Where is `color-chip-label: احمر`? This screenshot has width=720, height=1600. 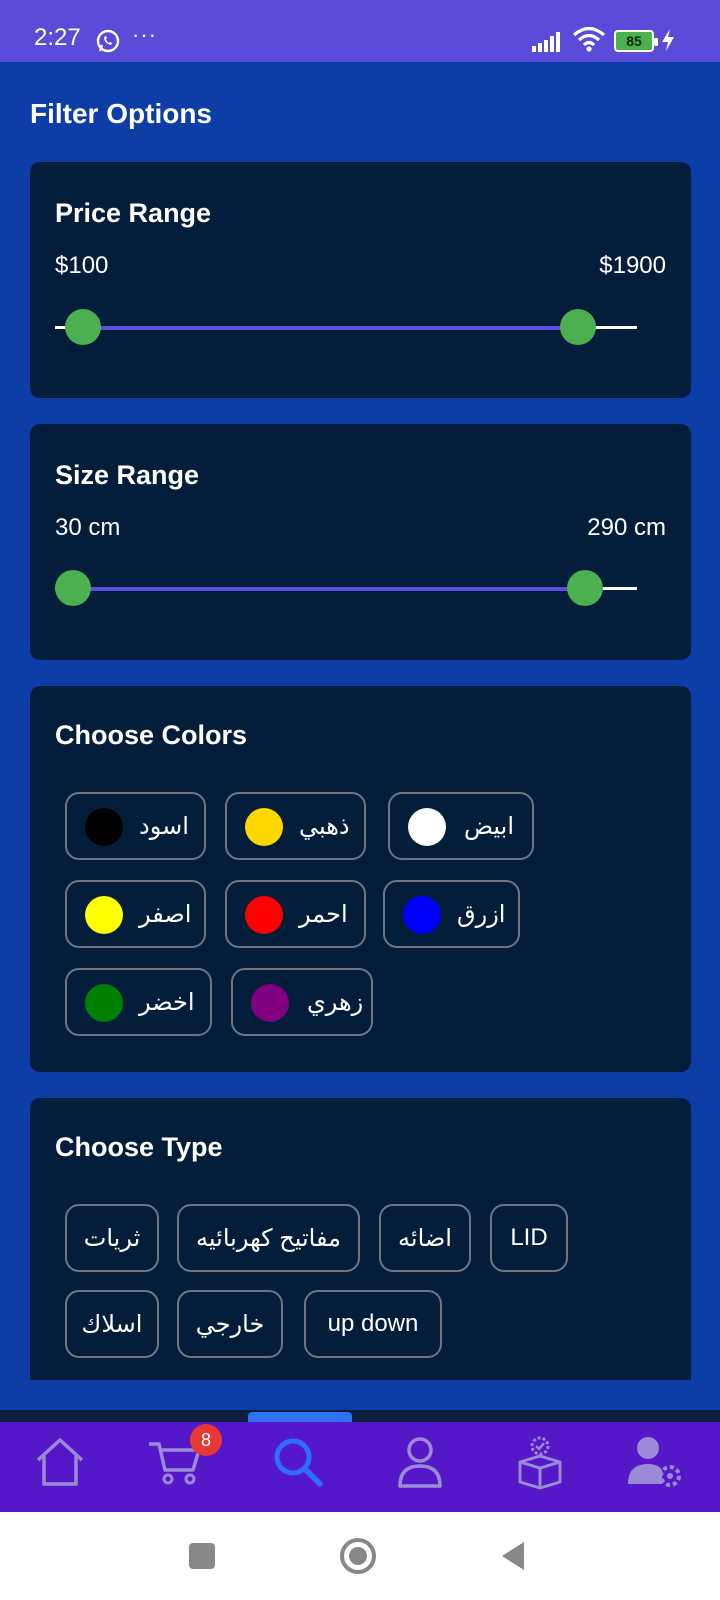 color-chip-label: احمر is located at coordinates (323, 914).